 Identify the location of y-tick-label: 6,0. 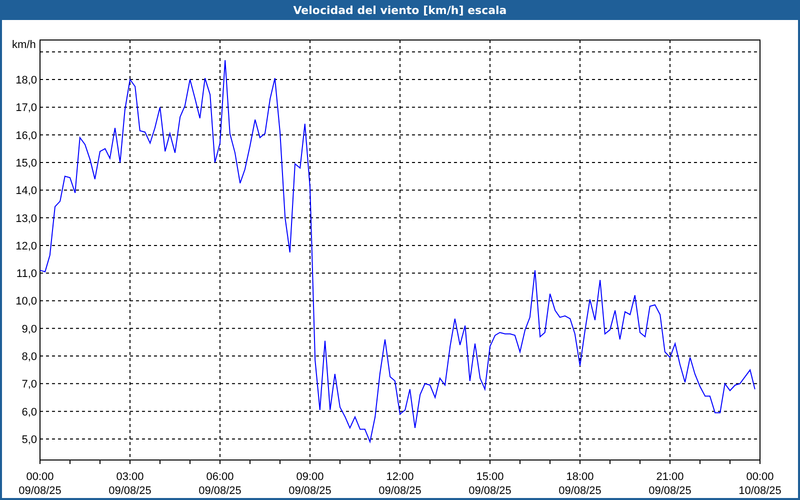
(29, 412).